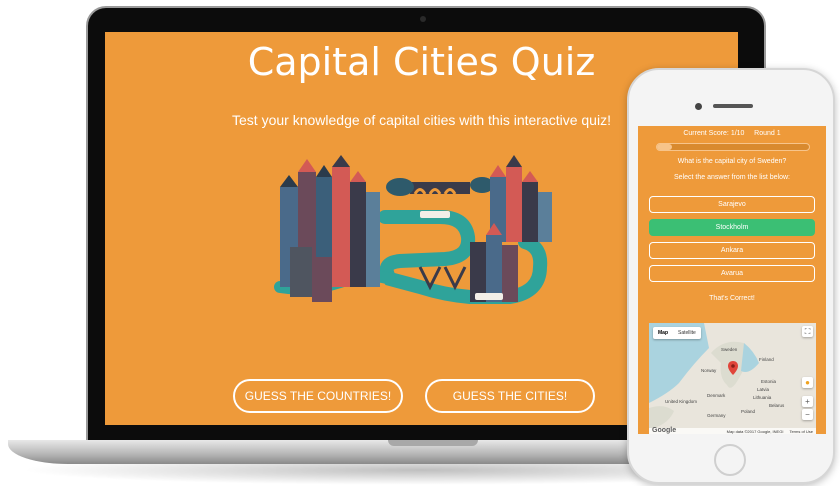 The height and width of the screenshot is (486, 840). Describe the element at coordinates (777, 405) in the screenshot. I see `map-label: Belarus` at that location.